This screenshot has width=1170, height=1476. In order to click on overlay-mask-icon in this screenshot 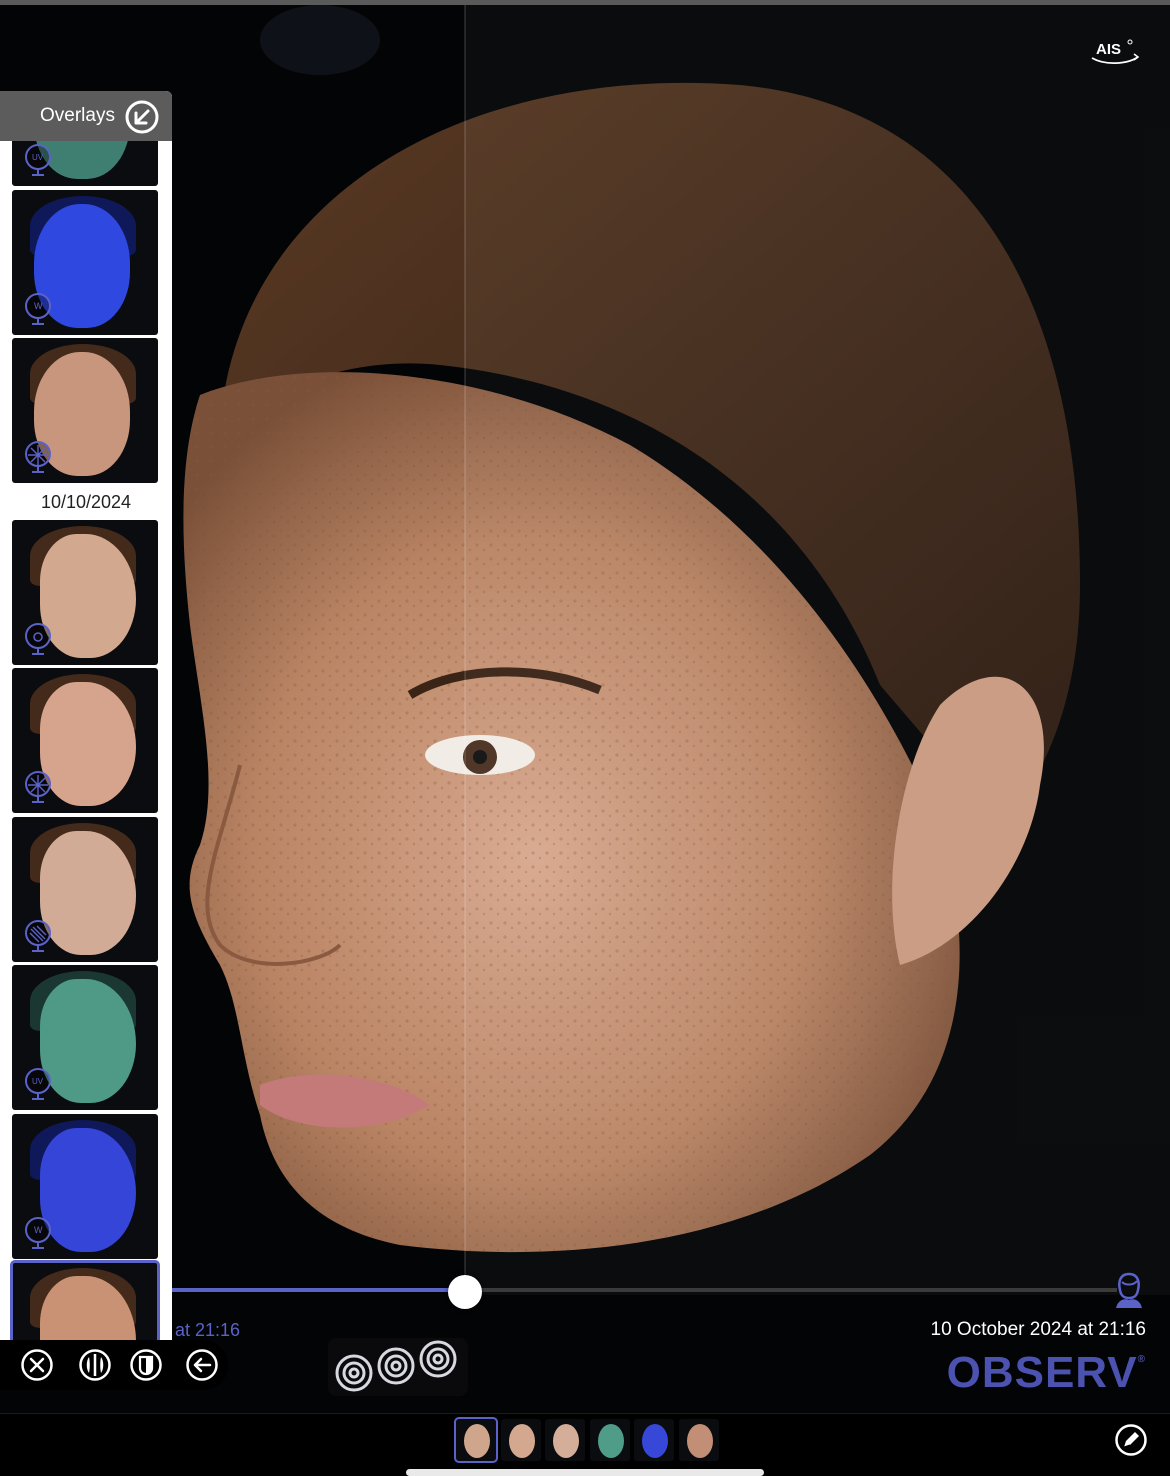, I will do `click(146, 1365)`.